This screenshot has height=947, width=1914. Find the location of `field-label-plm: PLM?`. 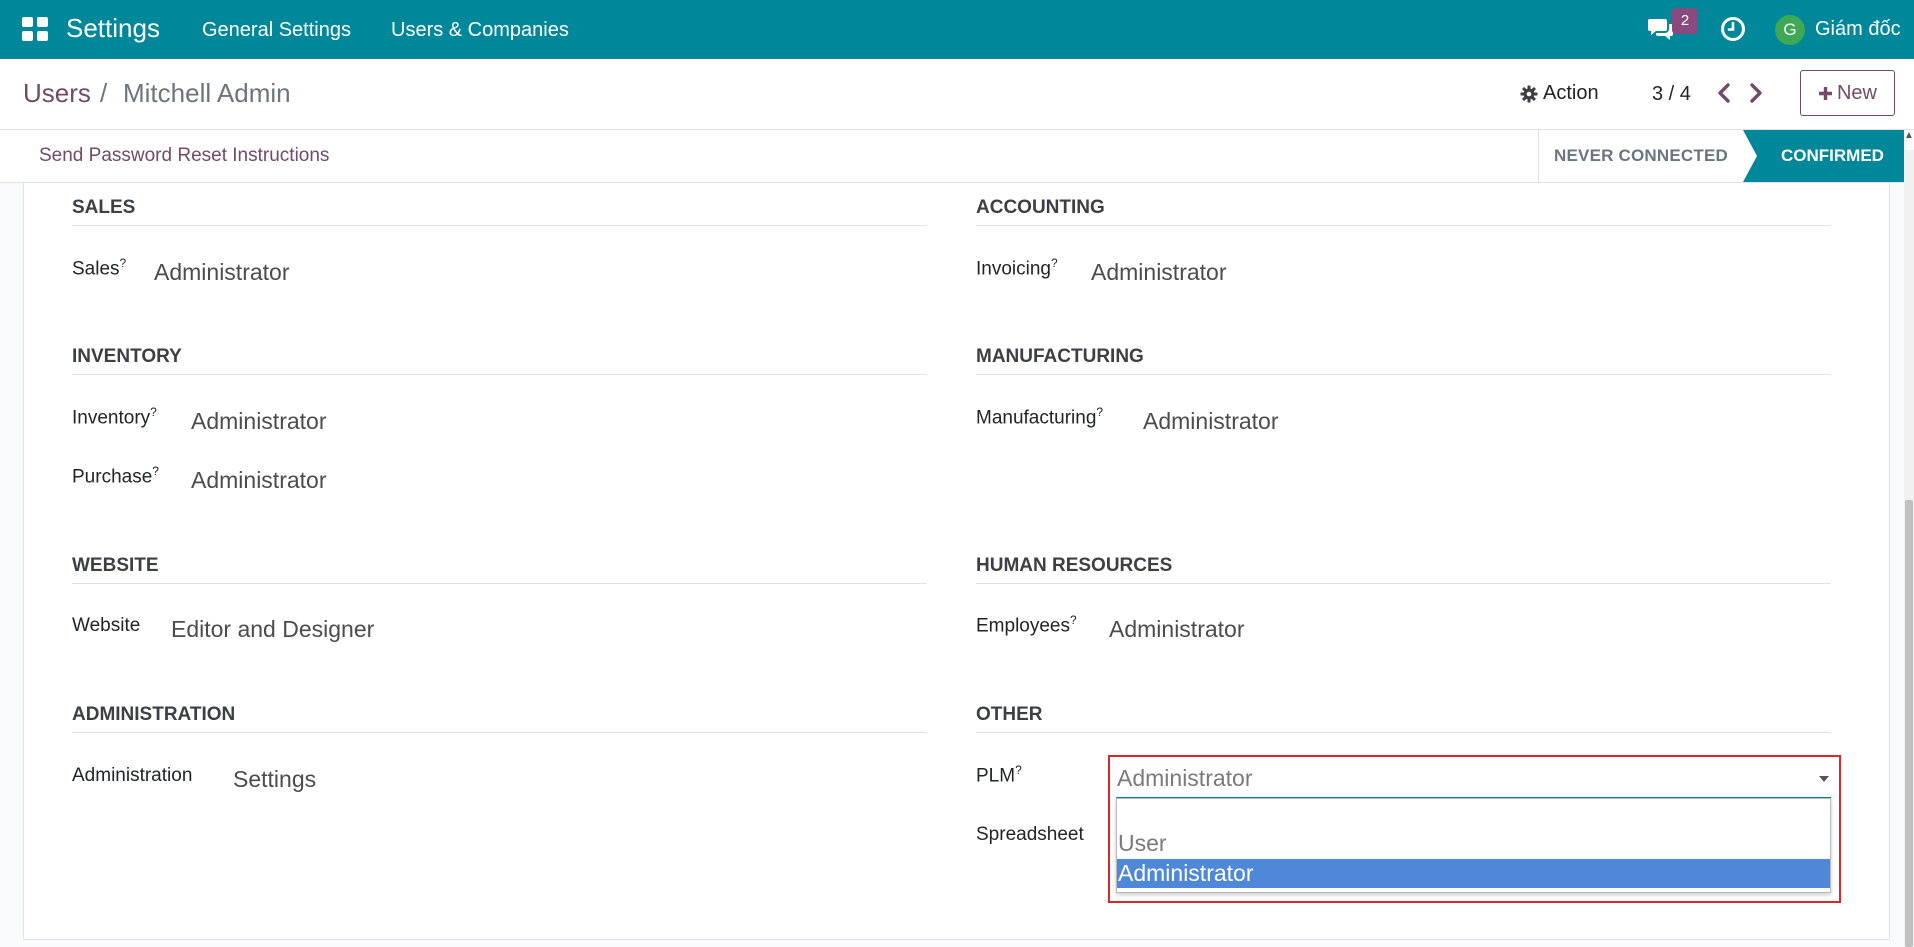

field-label-plm: PLM? is located at coordinates (999, 775).